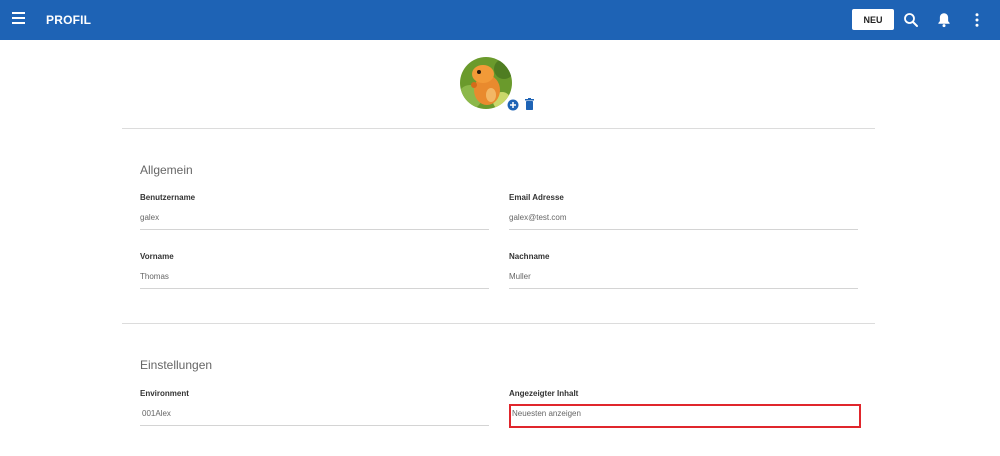  Describe the element at coordinates (500, 20) in the screenshot. I see `top-app-bar: PROFIL NEU` at that location.